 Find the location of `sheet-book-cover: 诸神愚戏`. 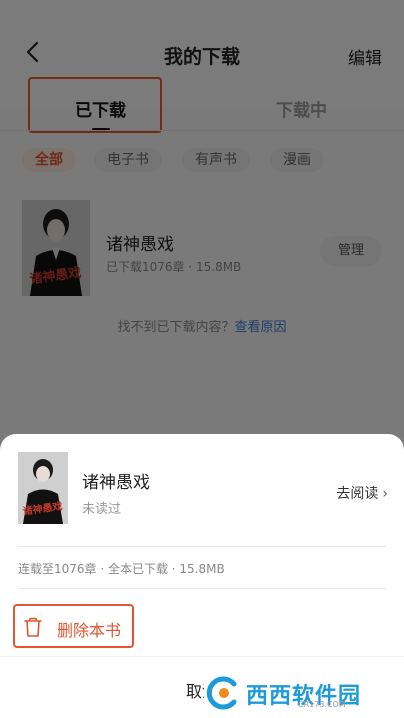

sheet-book-cover: 诸神愚戏 is located at coordinates (43, 488).